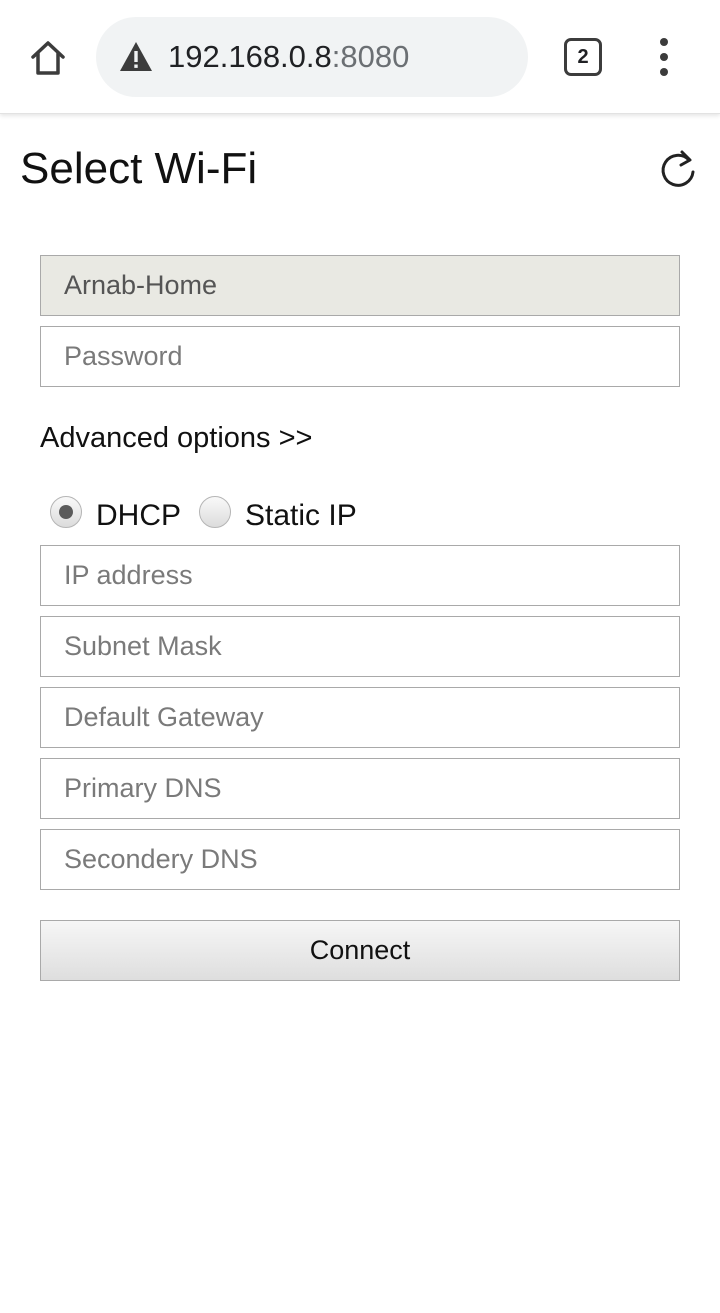 Image resolution: width=720 pixels, height=1313 pixels. What do you see at coordinates (360, 950) in the screenshot?
I see `connect-button: Connect` at bounding box center [360, 950].